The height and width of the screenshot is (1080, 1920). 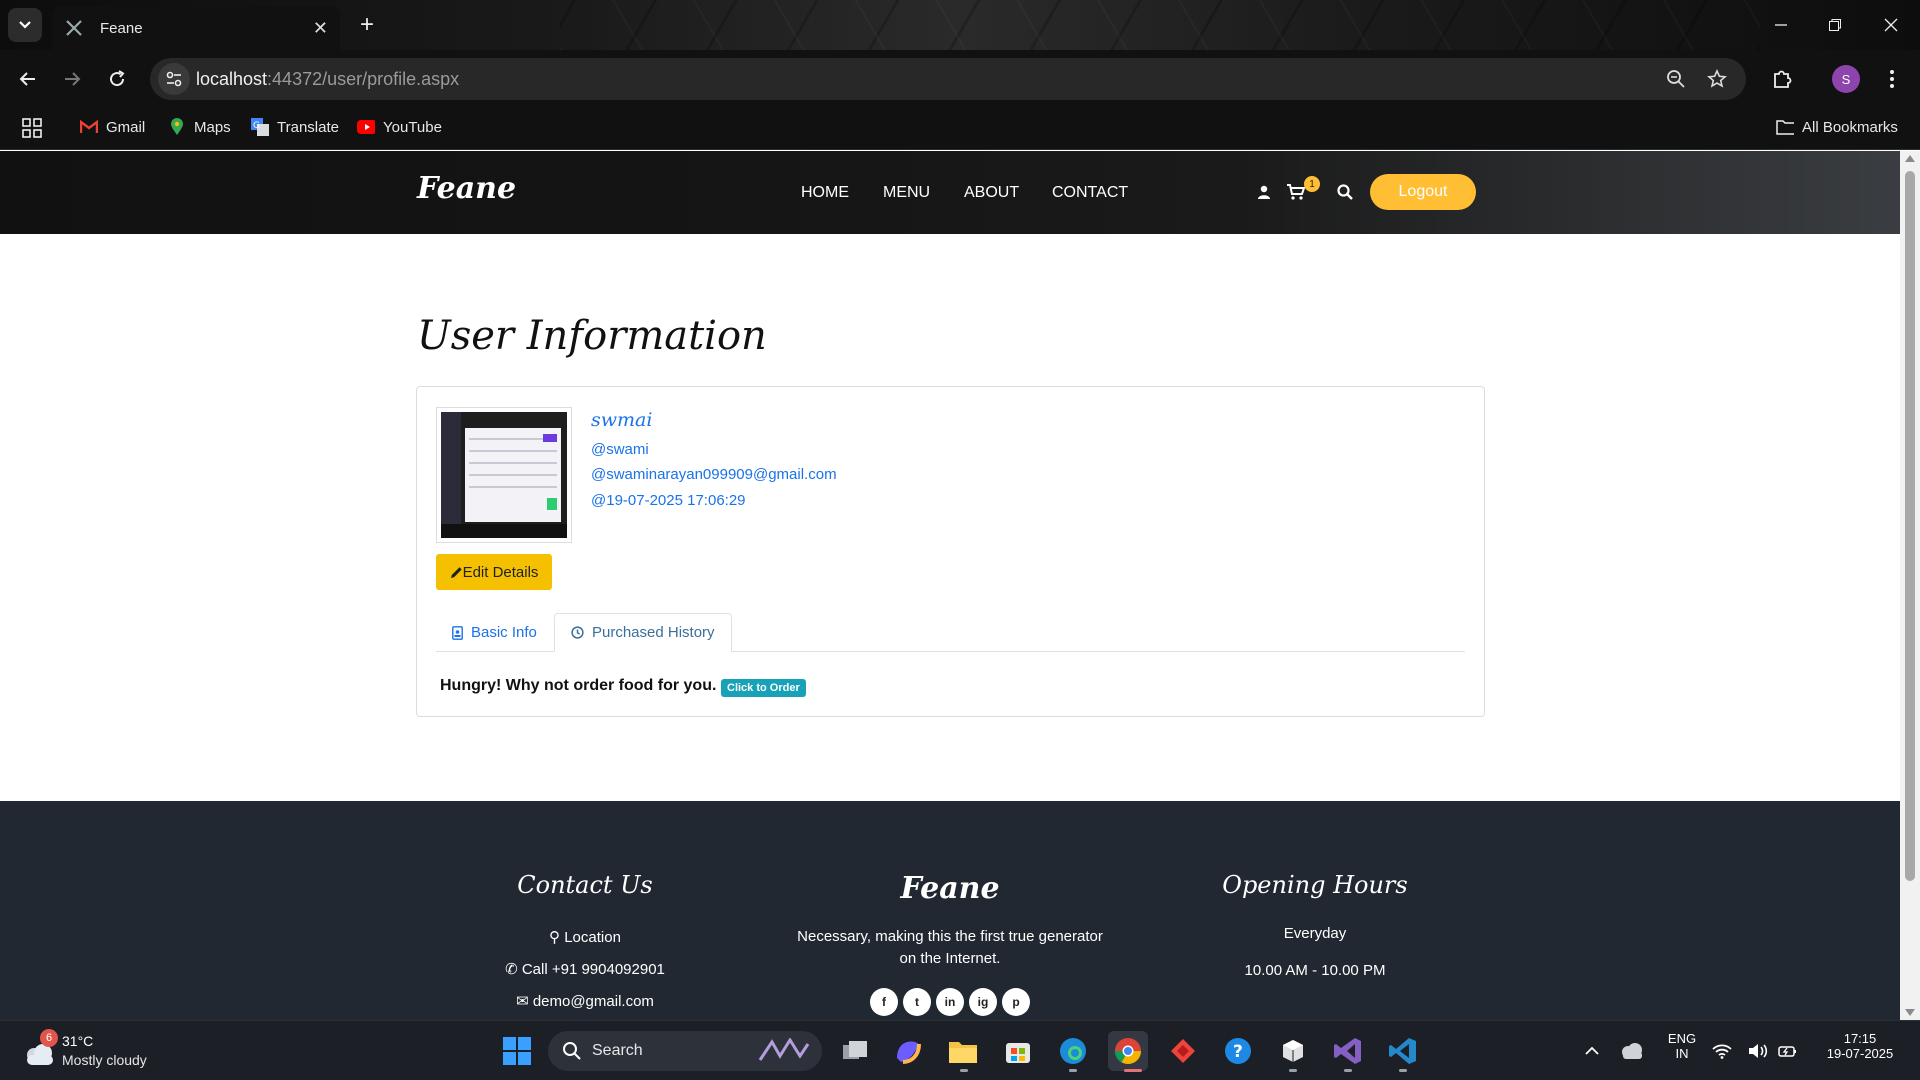 What do you see at coordinates (295, 127) in the screenshot?
I see `bookmark-translate: G Translate` at bounding box center [295, 127].